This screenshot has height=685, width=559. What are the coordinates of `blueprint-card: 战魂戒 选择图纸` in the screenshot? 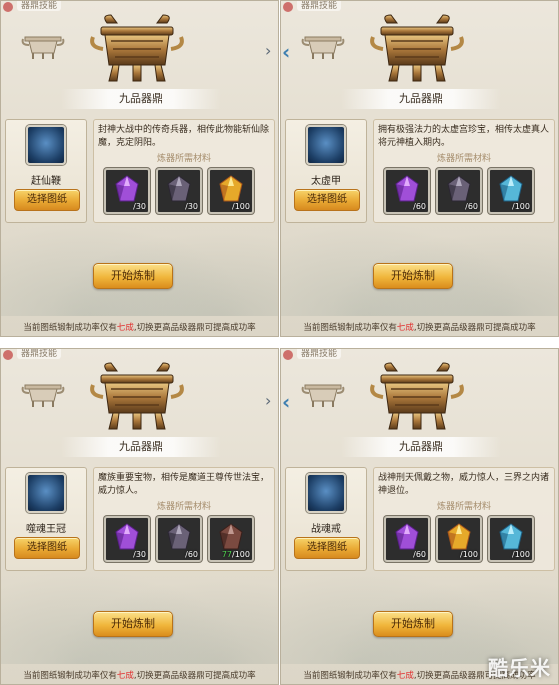 It's located at (326, 519).